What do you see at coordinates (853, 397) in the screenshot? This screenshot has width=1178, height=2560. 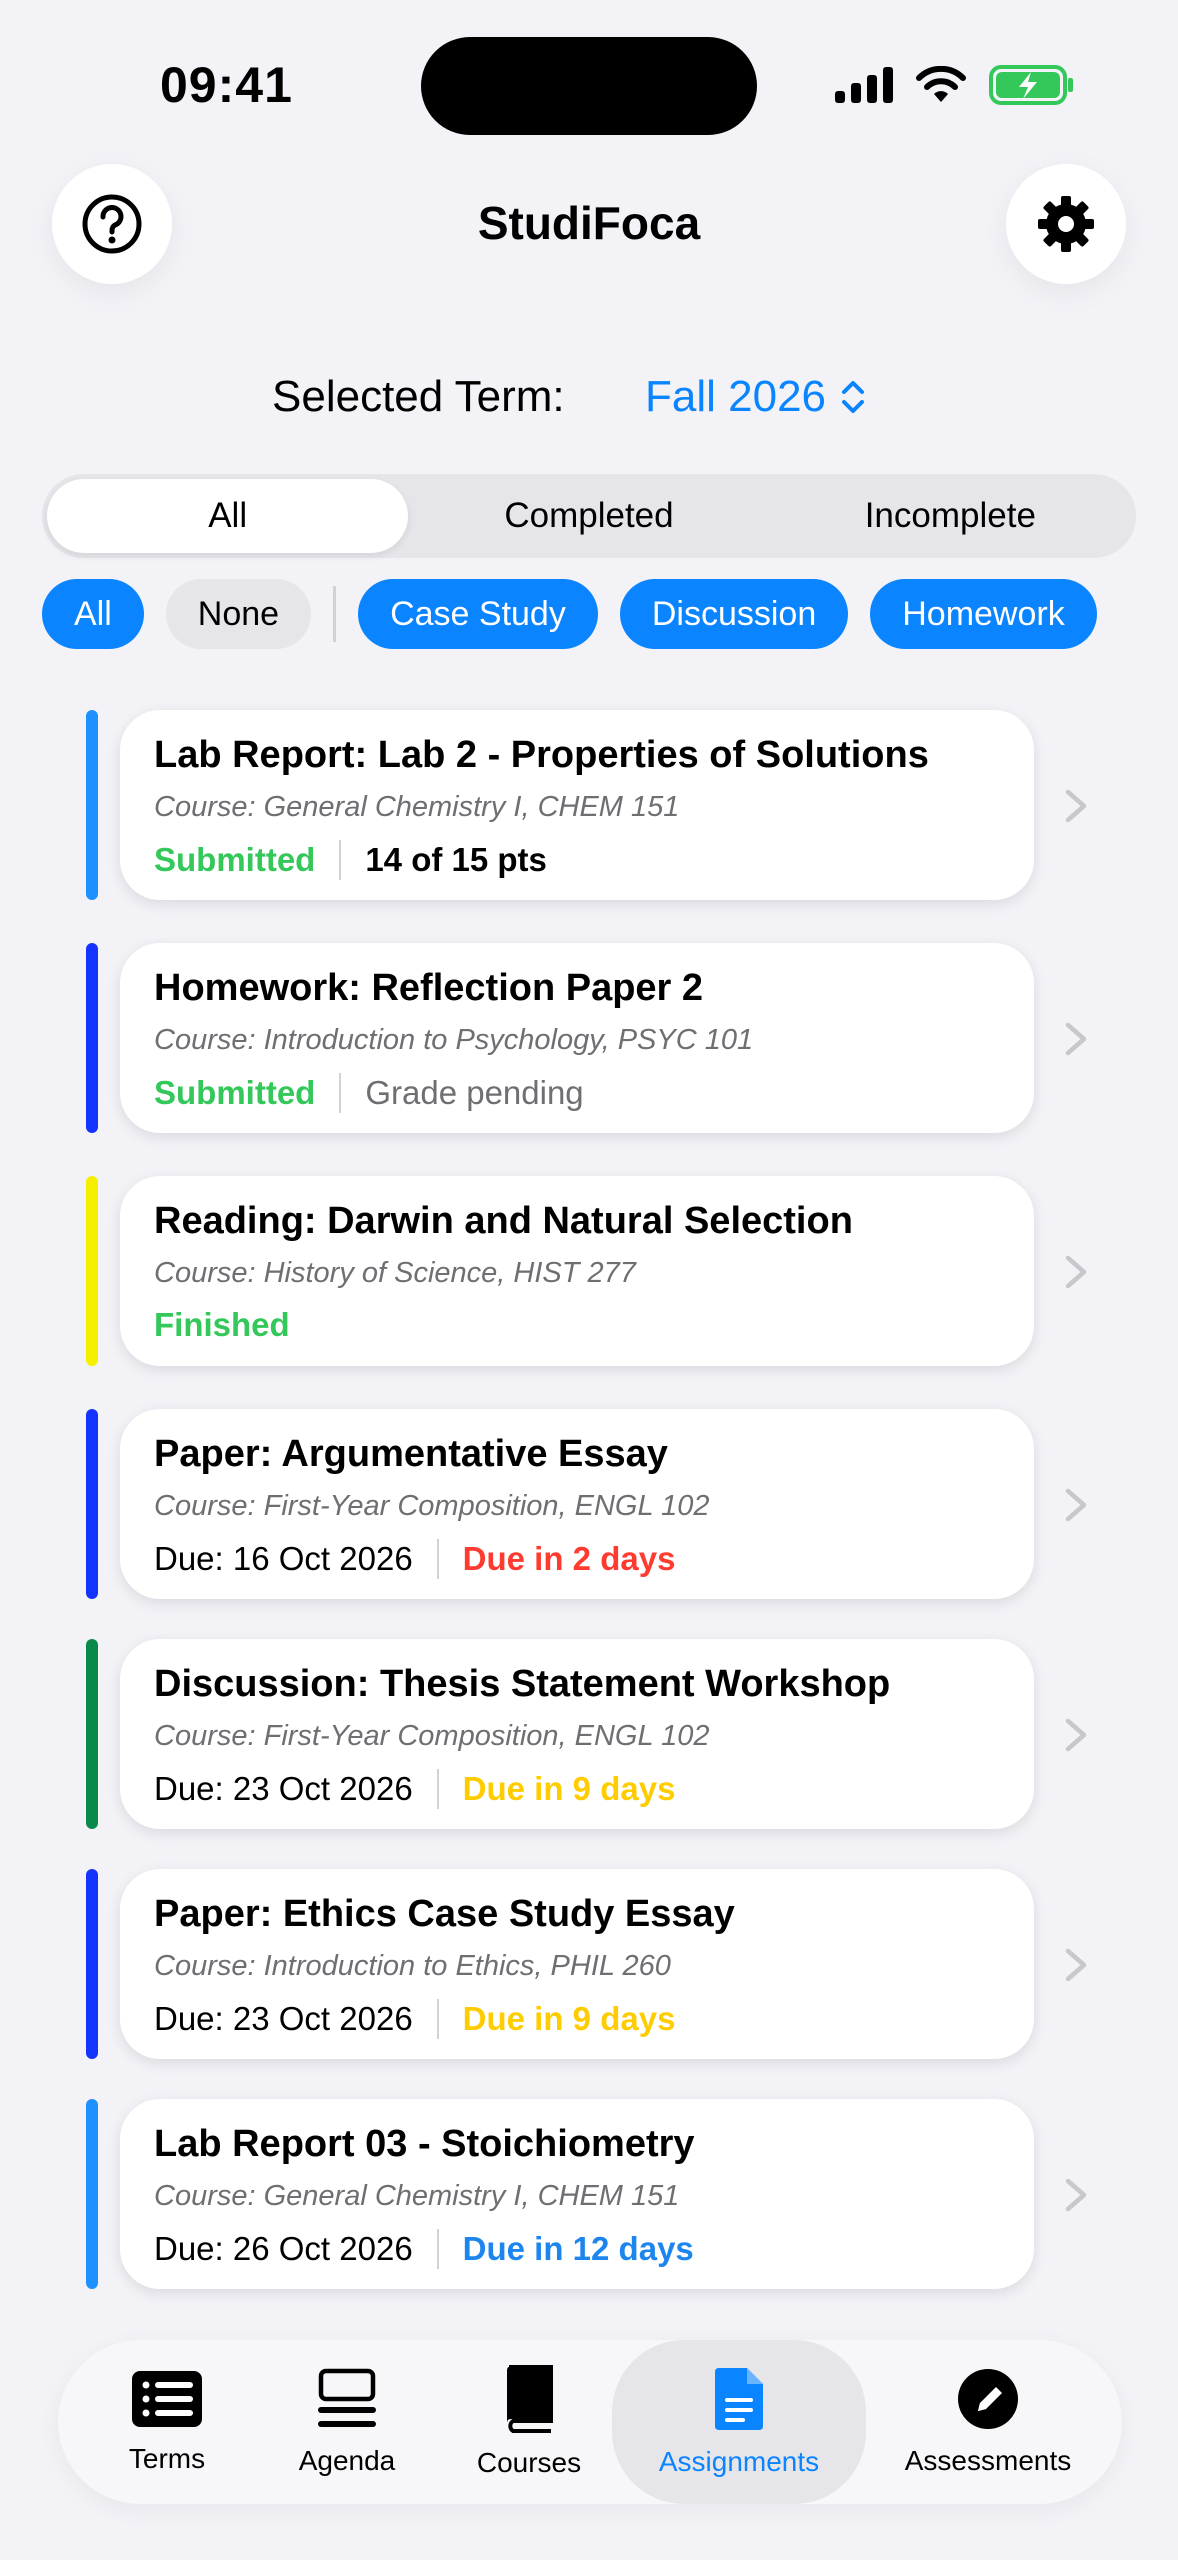 I see `chevron-up-down-icon` at bounding box center [853, 397].